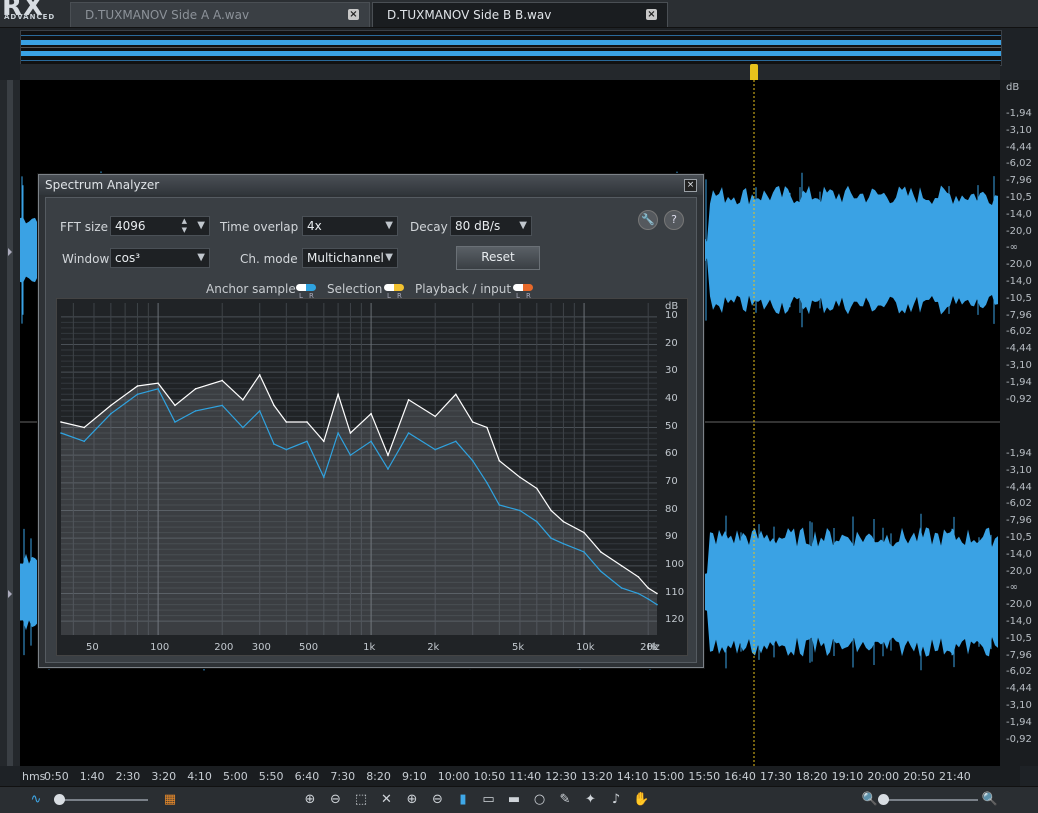  I want to click on magic-wand-icon: ✦, so click(591, 800).